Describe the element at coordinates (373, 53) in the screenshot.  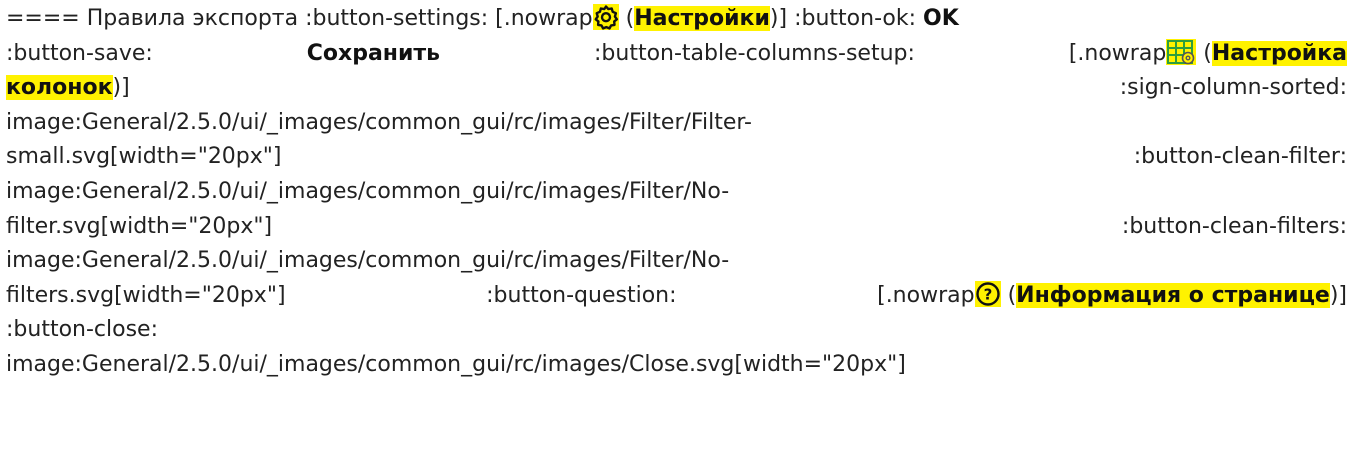
I see `save-label: Сохранить` at that location.